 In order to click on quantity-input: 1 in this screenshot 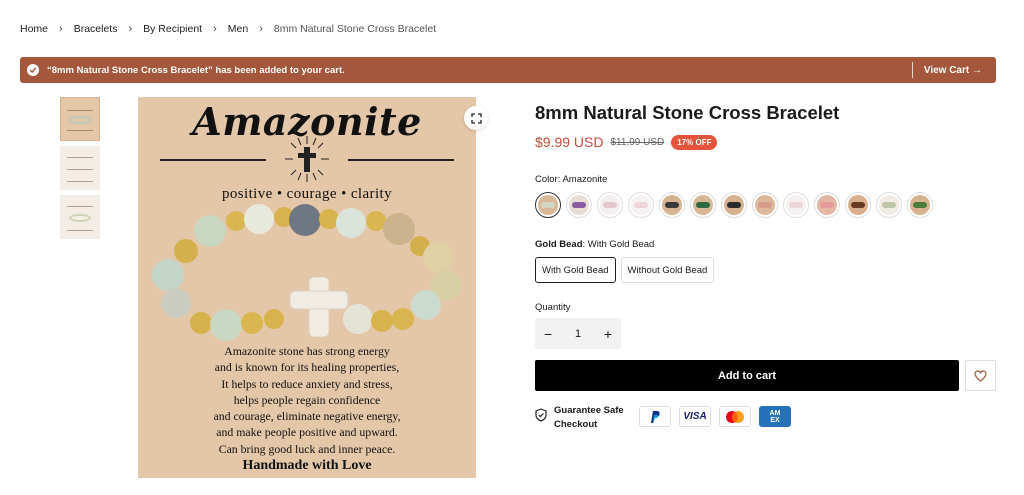, I will do `click(578, 334)`.